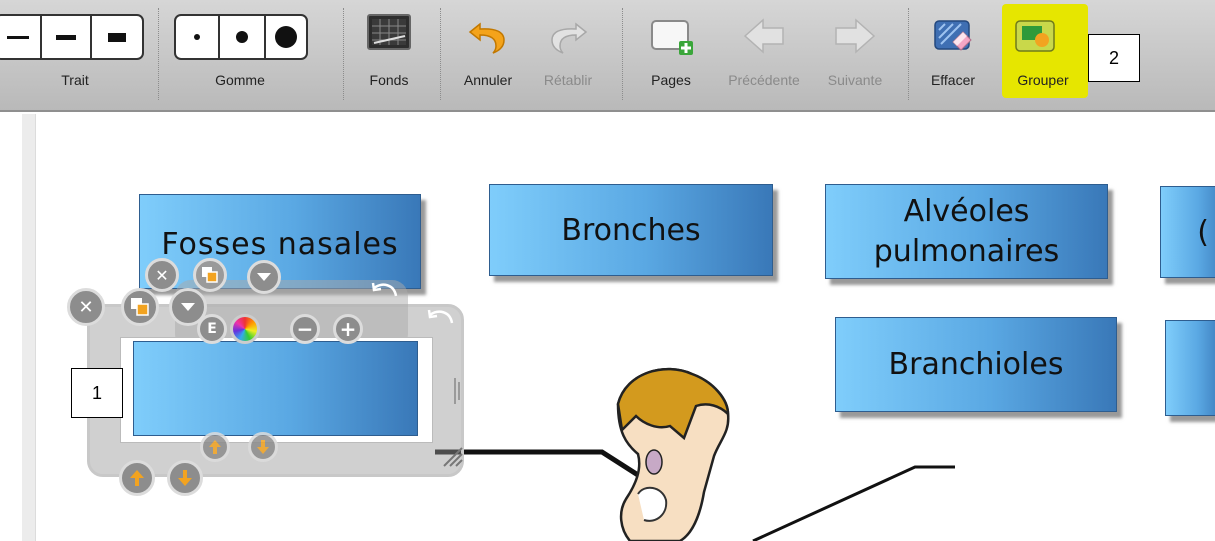 This screenshot has width=1215, height=541. Describe the element at coordinates (348, 329) in the screenshot. I see `plus-icon: +` at that location.